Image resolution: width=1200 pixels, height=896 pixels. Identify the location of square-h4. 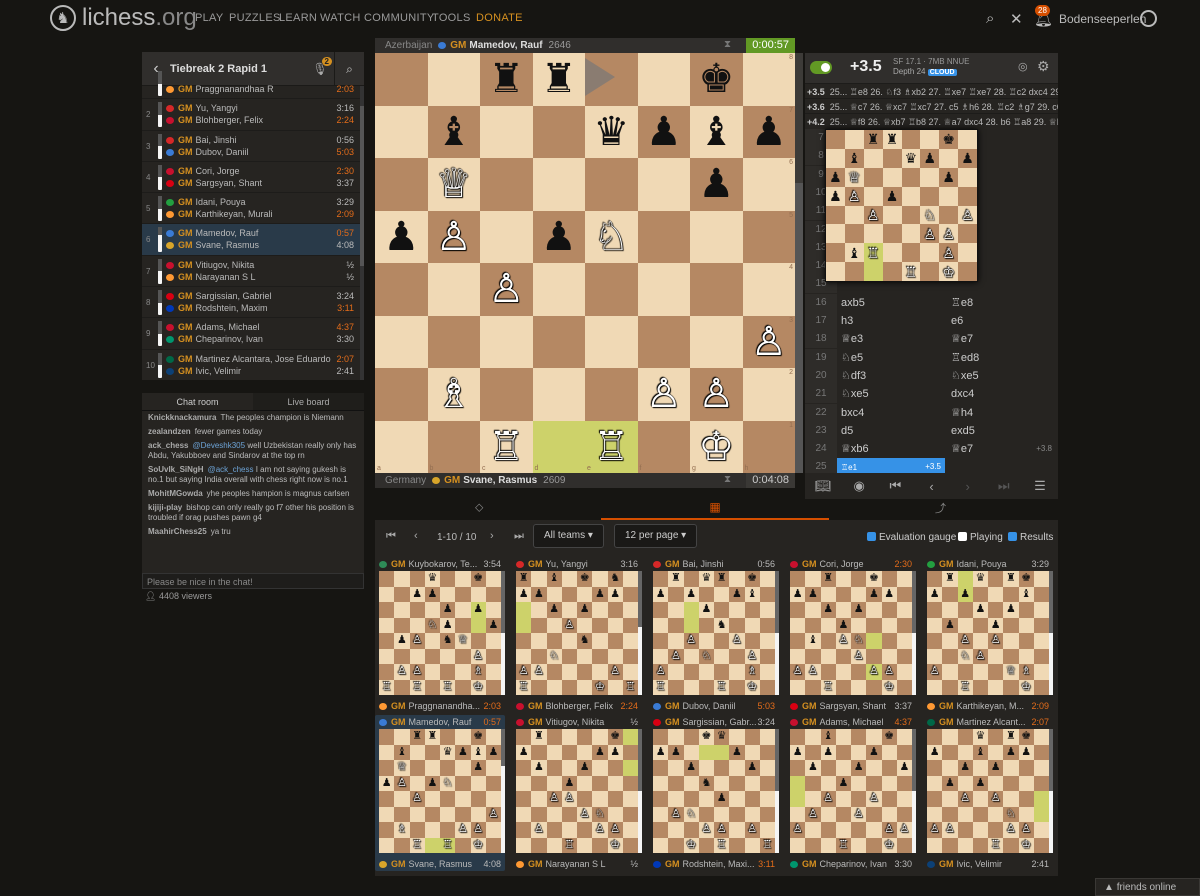
(1041, 641).